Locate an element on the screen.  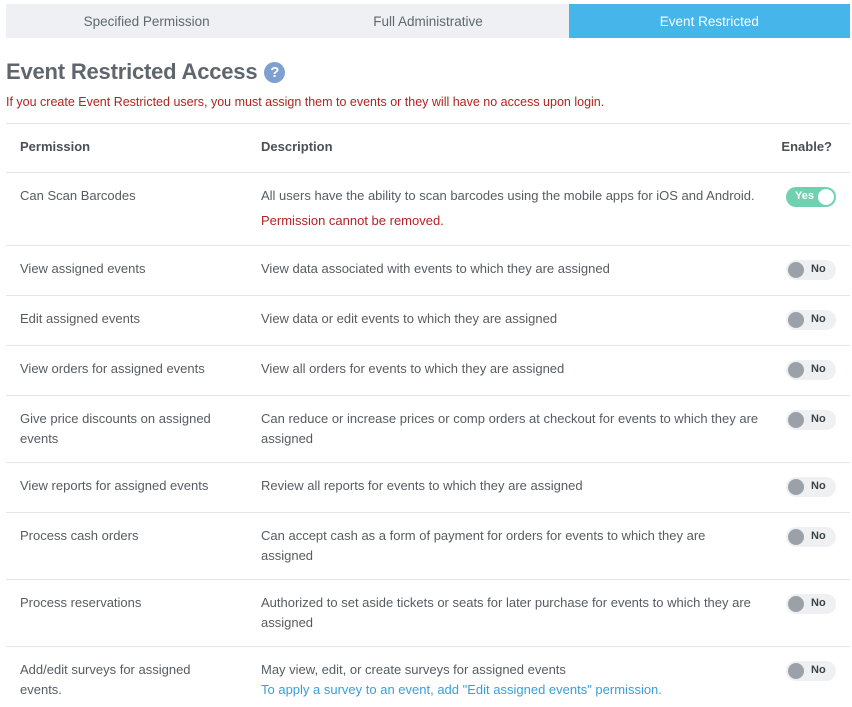
toggle-label: Yes is located at coordinates (804, 196).